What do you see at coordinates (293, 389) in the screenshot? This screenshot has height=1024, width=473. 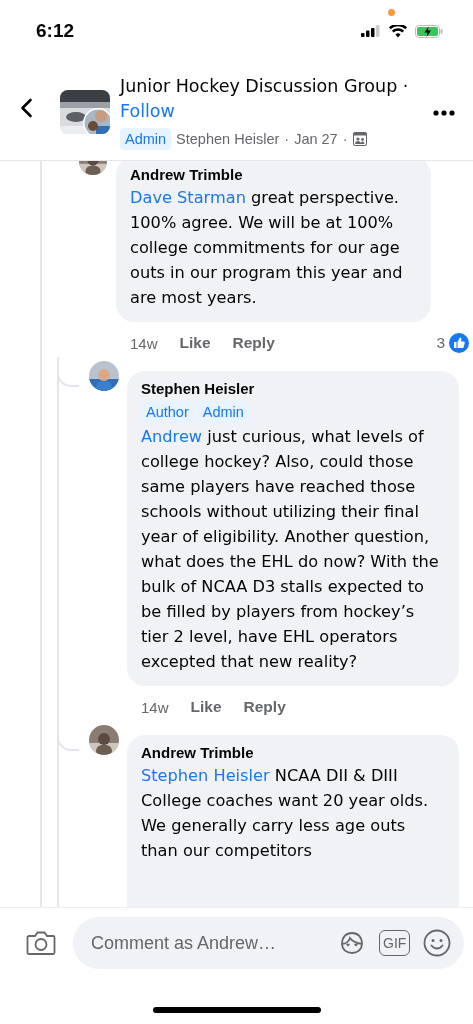 I see `comment-author: Stephen Heisler` at bounding box center [293, 389].